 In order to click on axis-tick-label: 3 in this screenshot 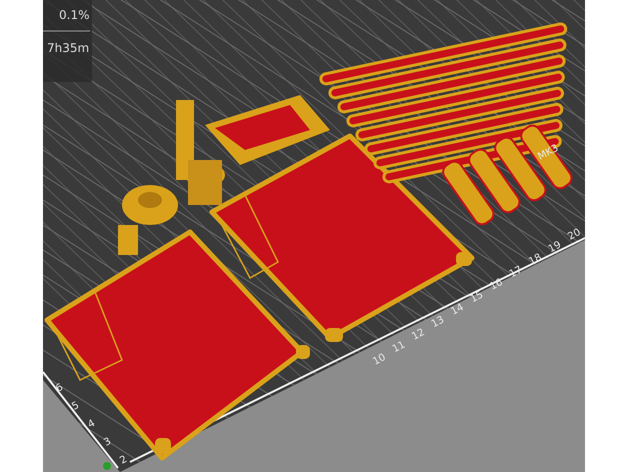, I will do `click(108, 442)`.